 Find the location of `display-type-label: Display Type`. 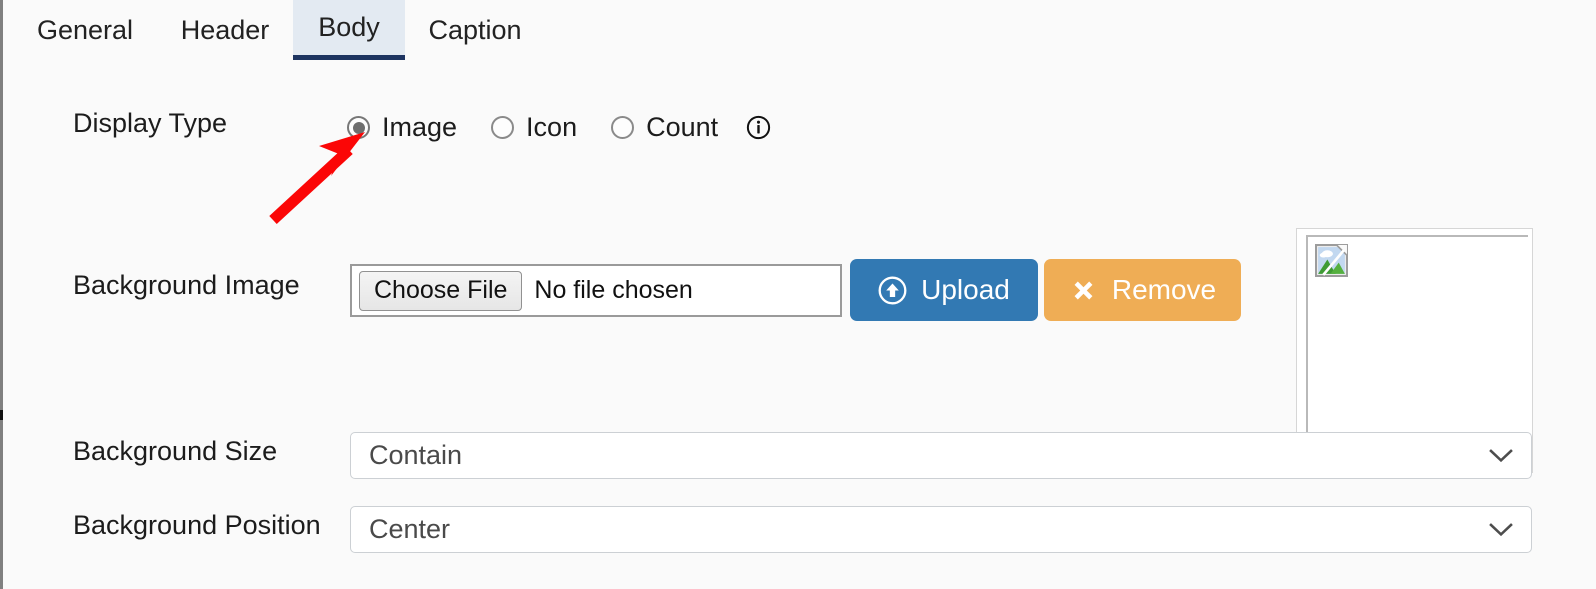

display-type-label: Display Type is located at coordinates (150, 123).